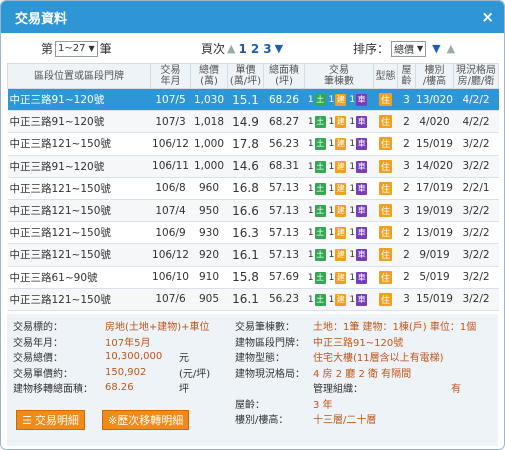 This screenshot has height=450, width=505. I want to click on page-3: 3, so click(267, 49).